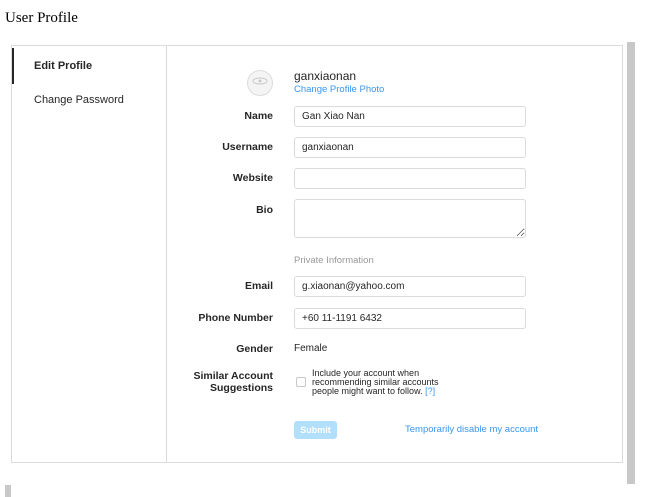 The width and height of the screenshot is (663, 497). Describe the element at coordinates (89, 66) in the screenshot. I see `sidebar-item-edit-profile: Edit Profile` at that location.